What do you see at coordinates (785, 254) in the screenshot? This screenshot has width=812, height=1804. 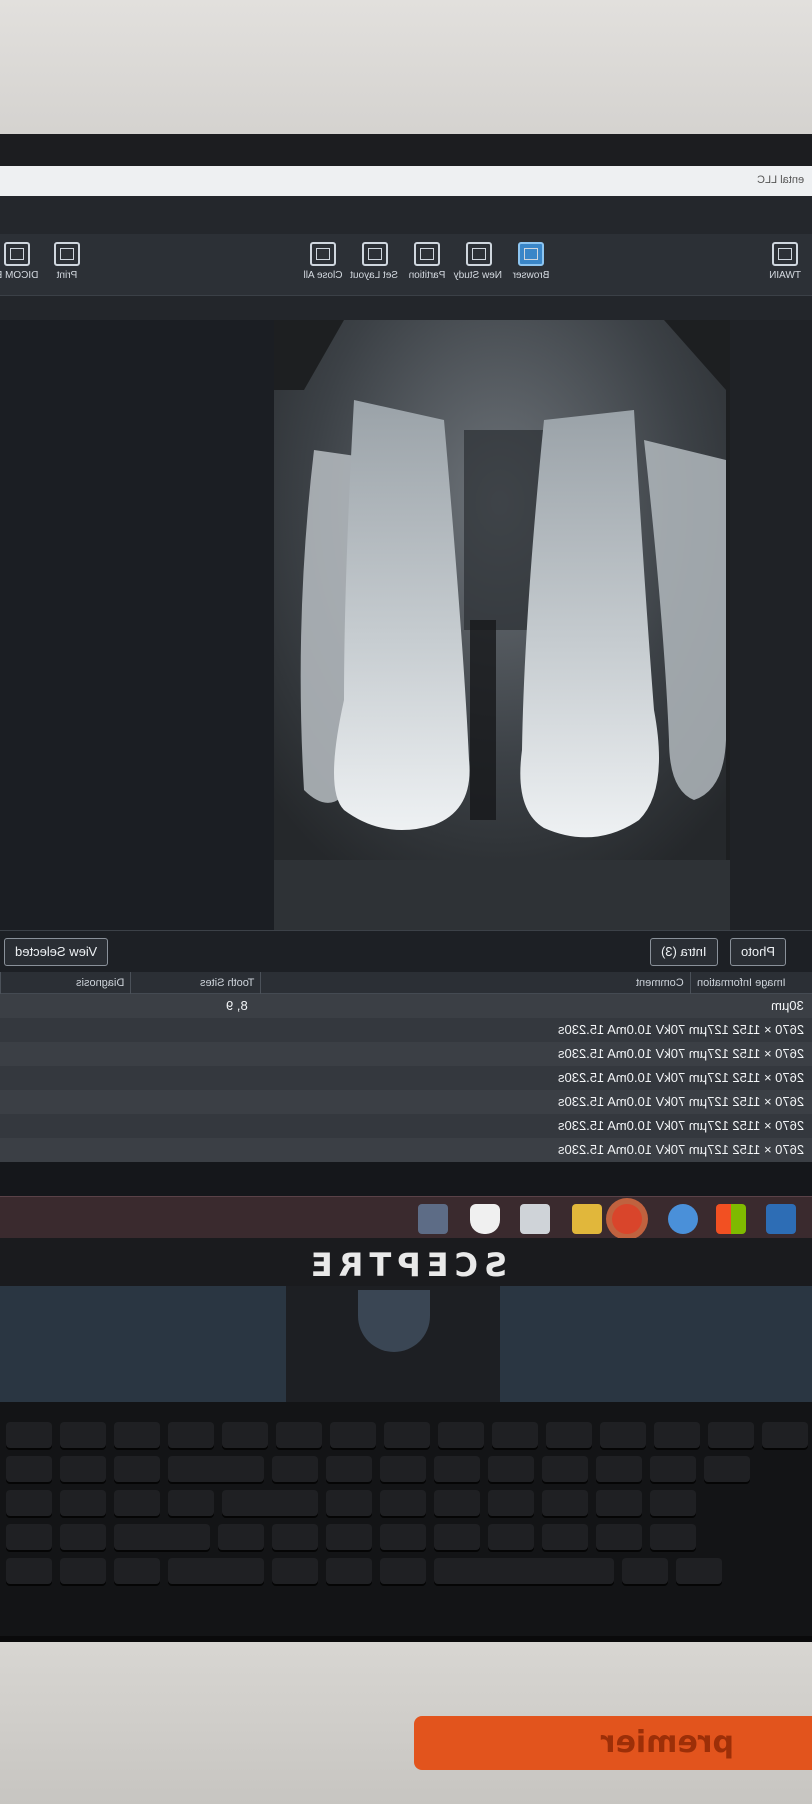 I see `twain-scanner-icon` at bounding box center [785, 254].